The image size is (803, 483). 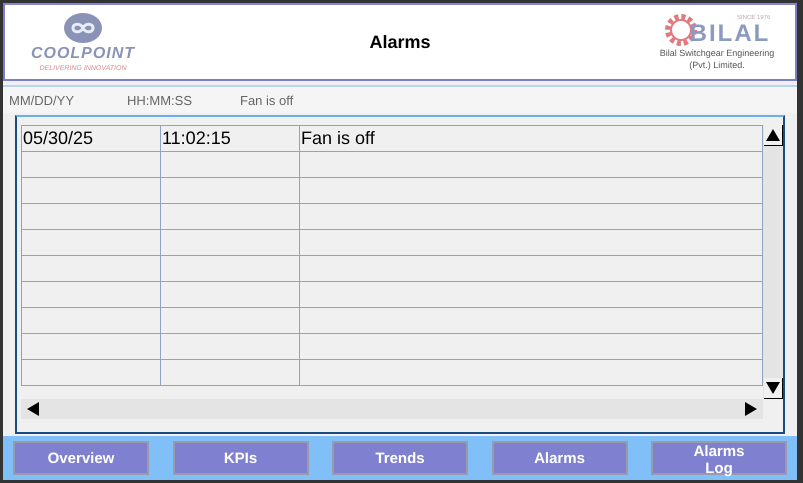 What do you see at coordinates (240, 458) in the screenshot?
I see `nav-button: KPIs` at bounding box center [240, 458].